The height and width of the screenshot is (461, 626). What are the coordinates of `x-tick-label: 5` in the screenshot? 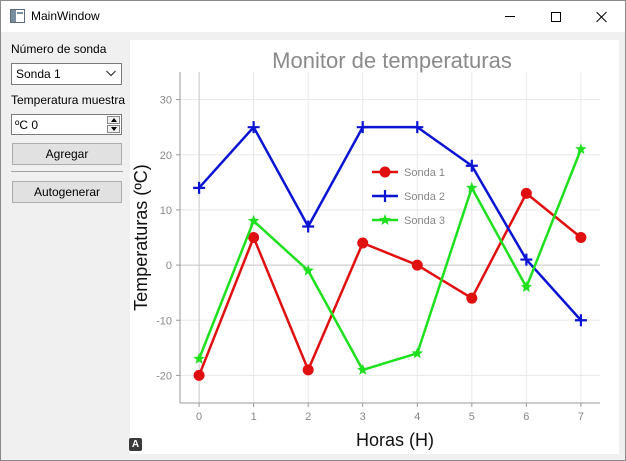 It's located at (472, 417).